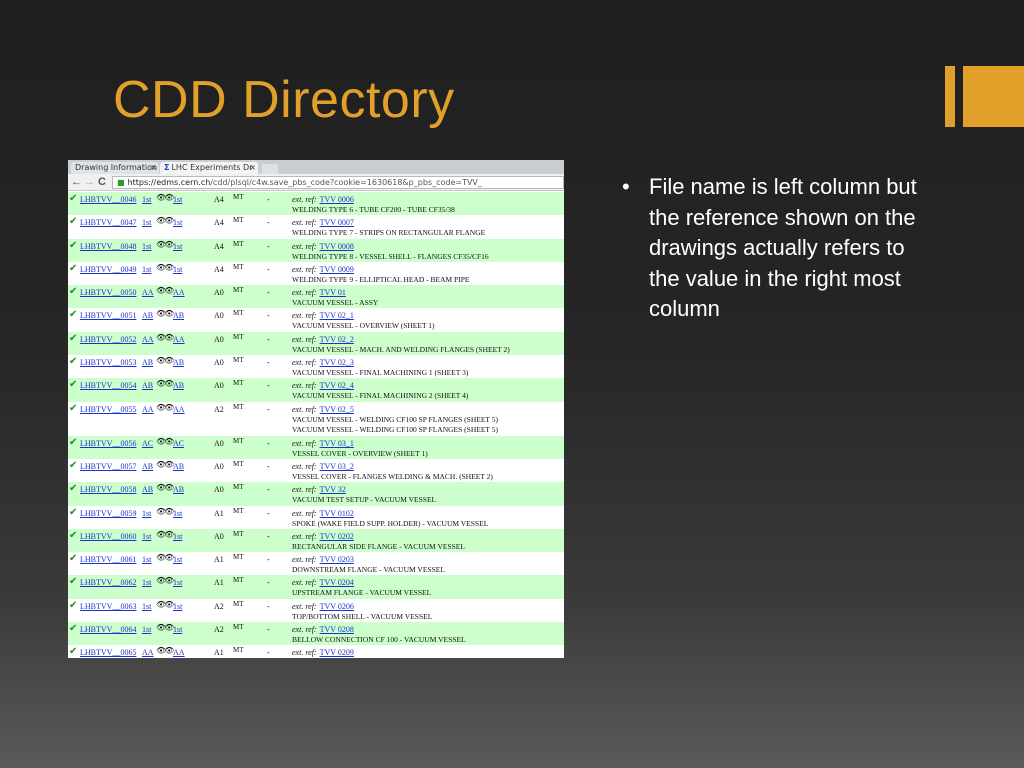 This screenshot has width=1024, height=768. Describe the element at coordinates (337, 199) in the screenshot. I see `ext-ref-link: TVV 0006` at that location.